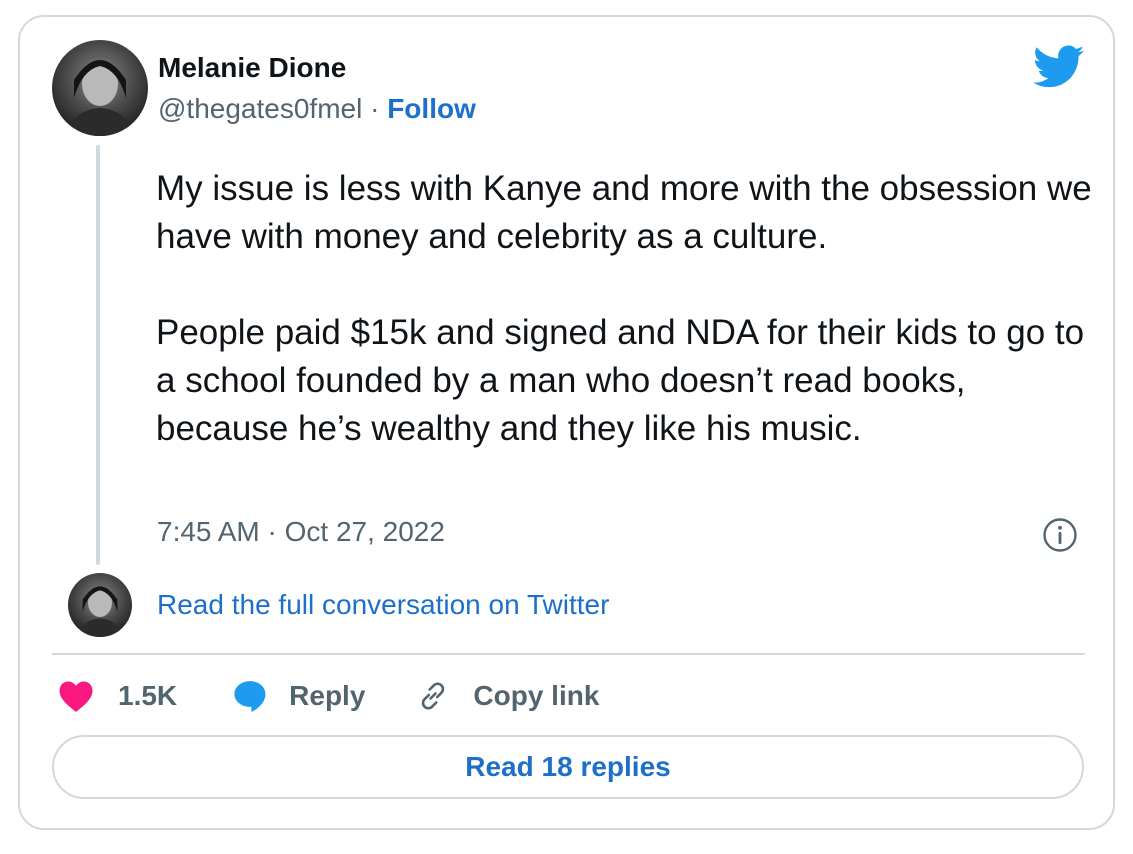 The height and width of the screenshot is (854, 1133). I want to click on link-icon, so click(433, 696).